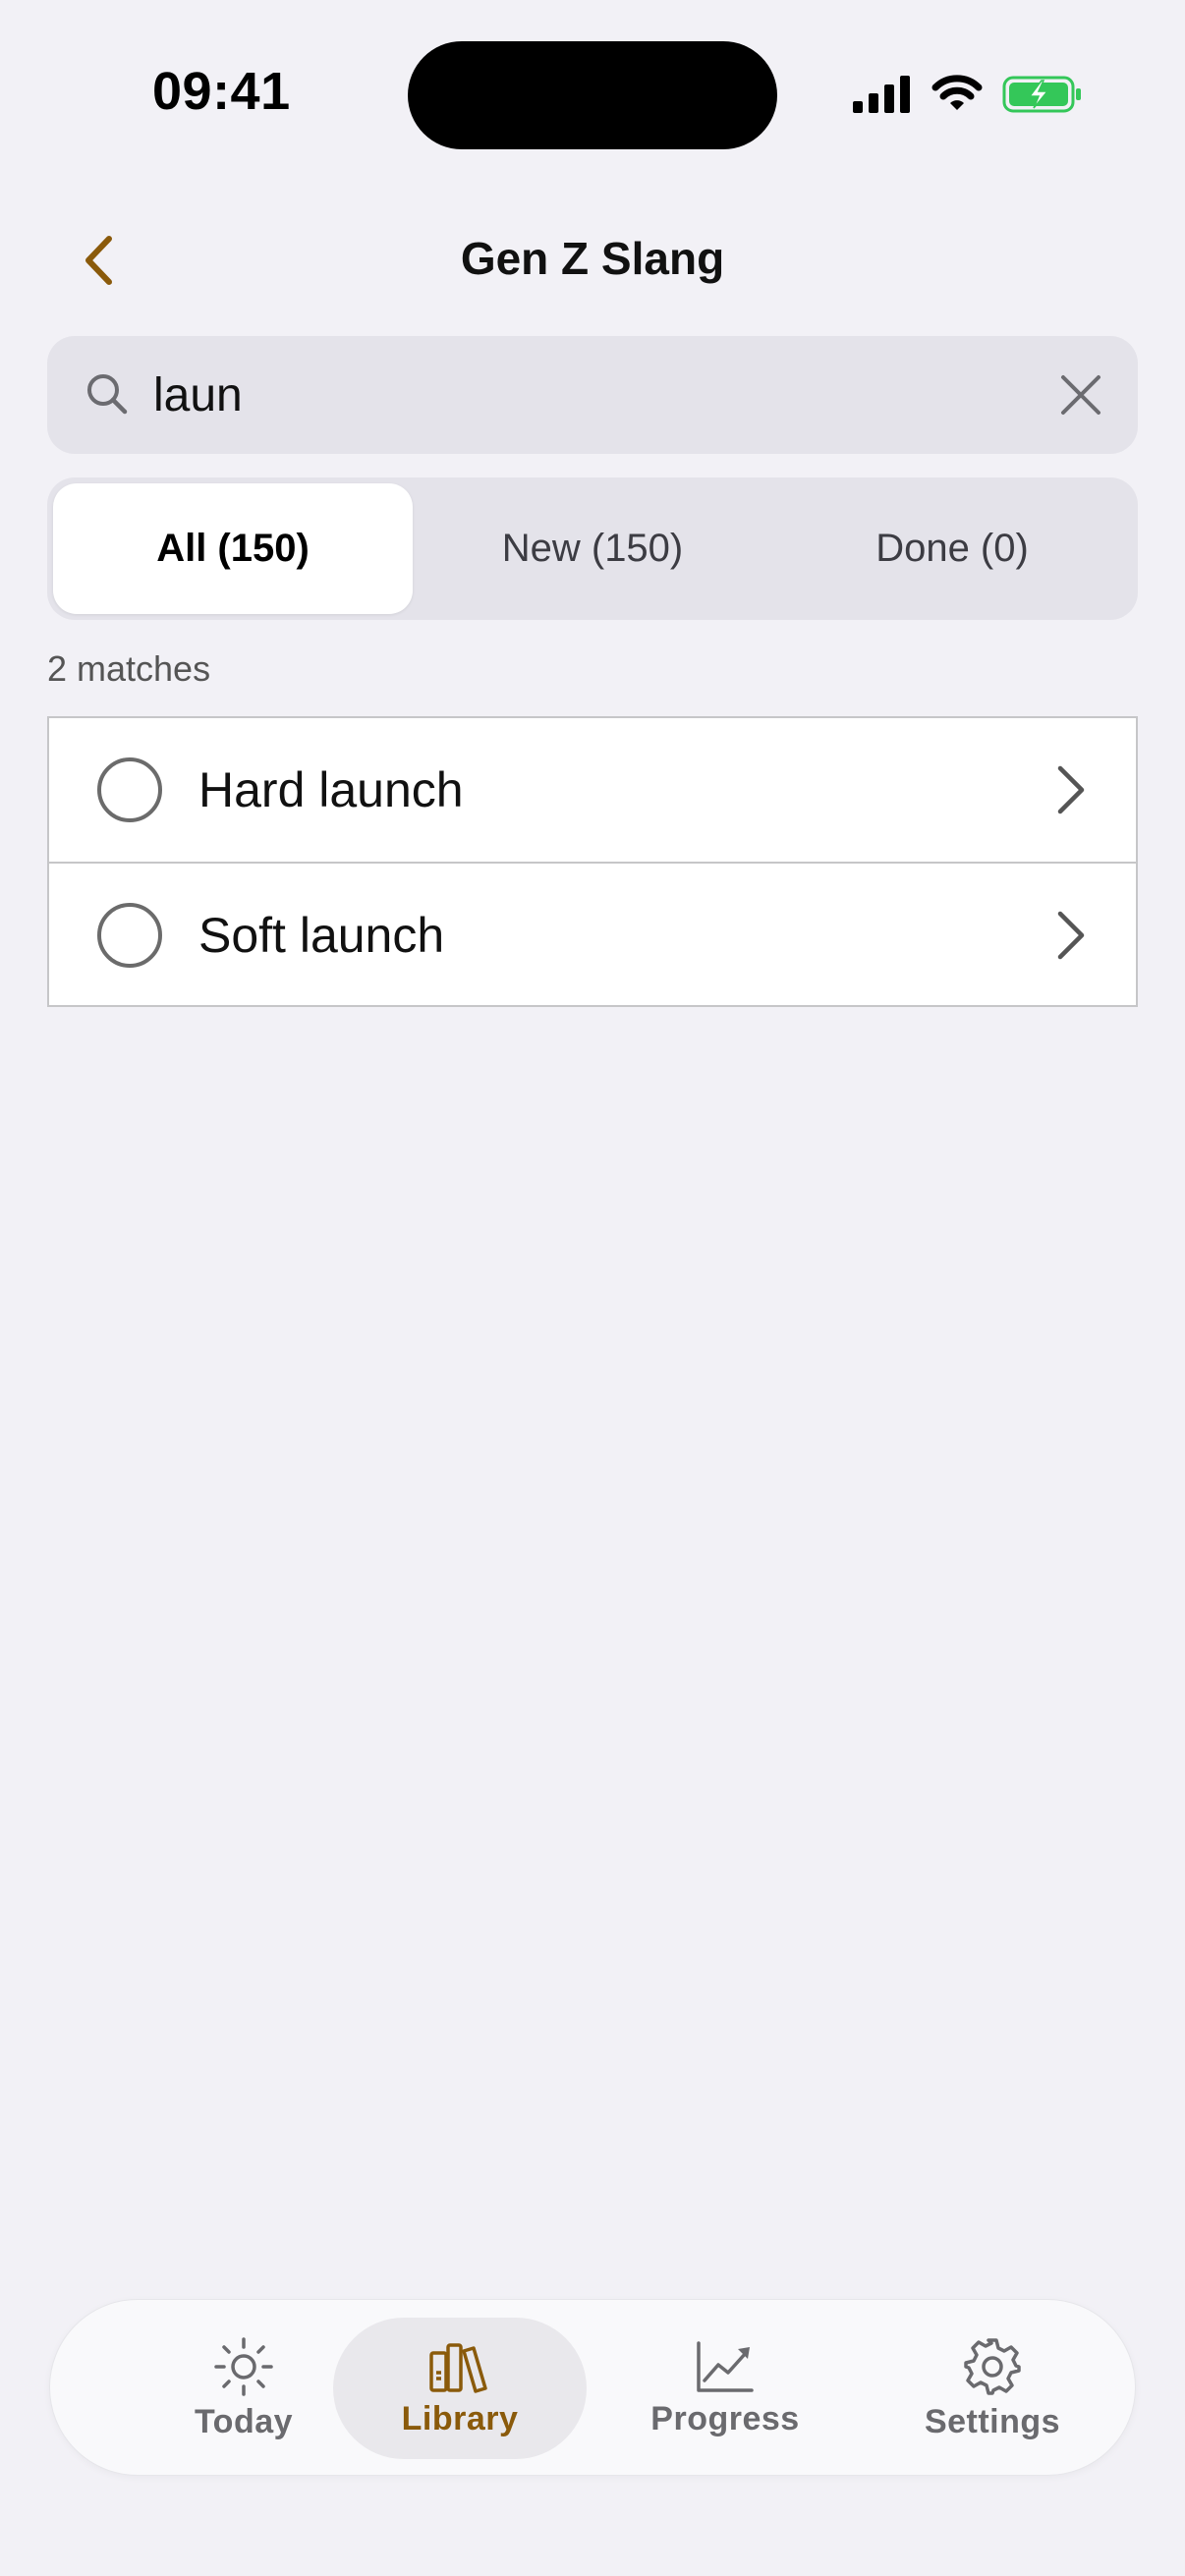 The width and height of the screenshot is (1185, 2576). I want to click on page-title: Gen Z Slang, so click(592, 258).